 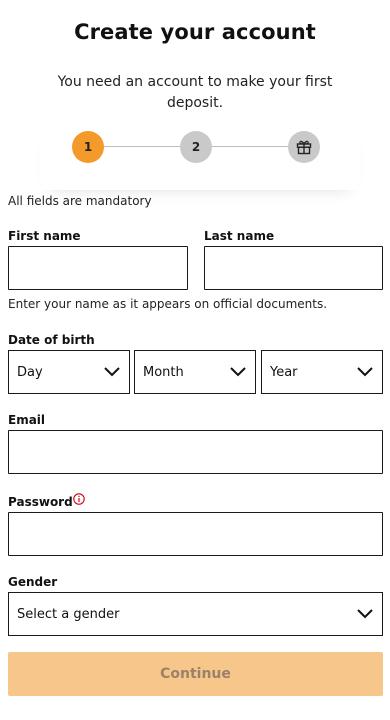 I want to click on email-field, so click(x=195, y=452).